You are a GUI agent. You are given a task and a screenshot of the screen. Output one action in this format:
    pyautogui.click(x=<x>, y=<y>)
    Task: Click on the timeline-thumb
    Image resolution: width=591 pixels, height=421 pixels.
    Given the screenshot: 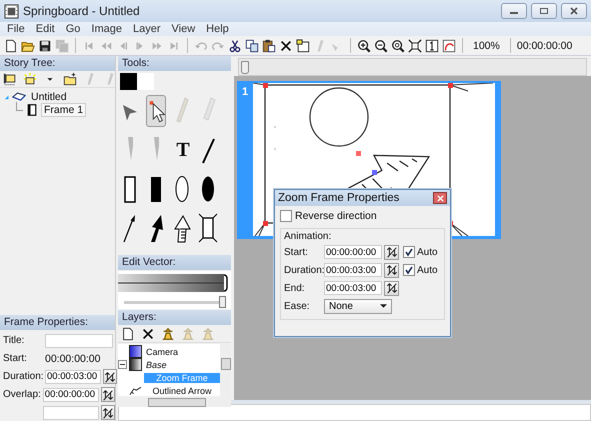 What is the action you would take?
    pyautogui.click(x=245, y=67)
    